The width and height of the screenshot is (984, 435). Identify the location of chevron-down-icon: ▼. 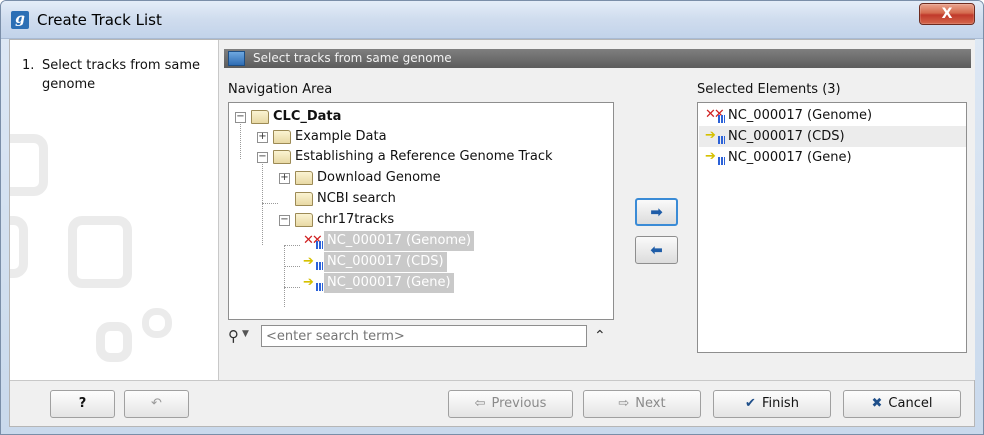
(245, 334).